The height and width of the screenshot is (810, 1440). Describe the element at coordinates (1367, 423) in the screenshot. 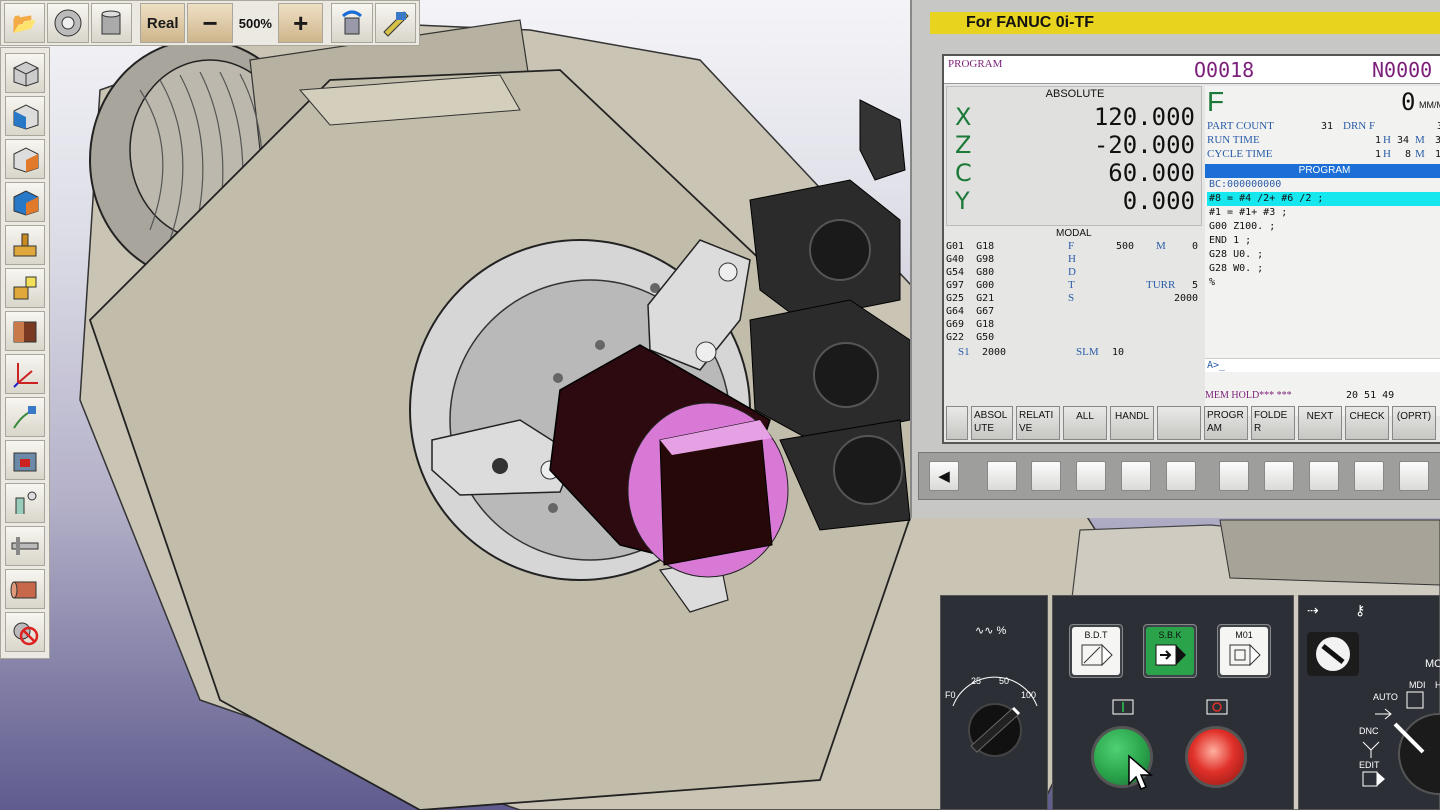

I see `softkey-check: CHECK` at that location.